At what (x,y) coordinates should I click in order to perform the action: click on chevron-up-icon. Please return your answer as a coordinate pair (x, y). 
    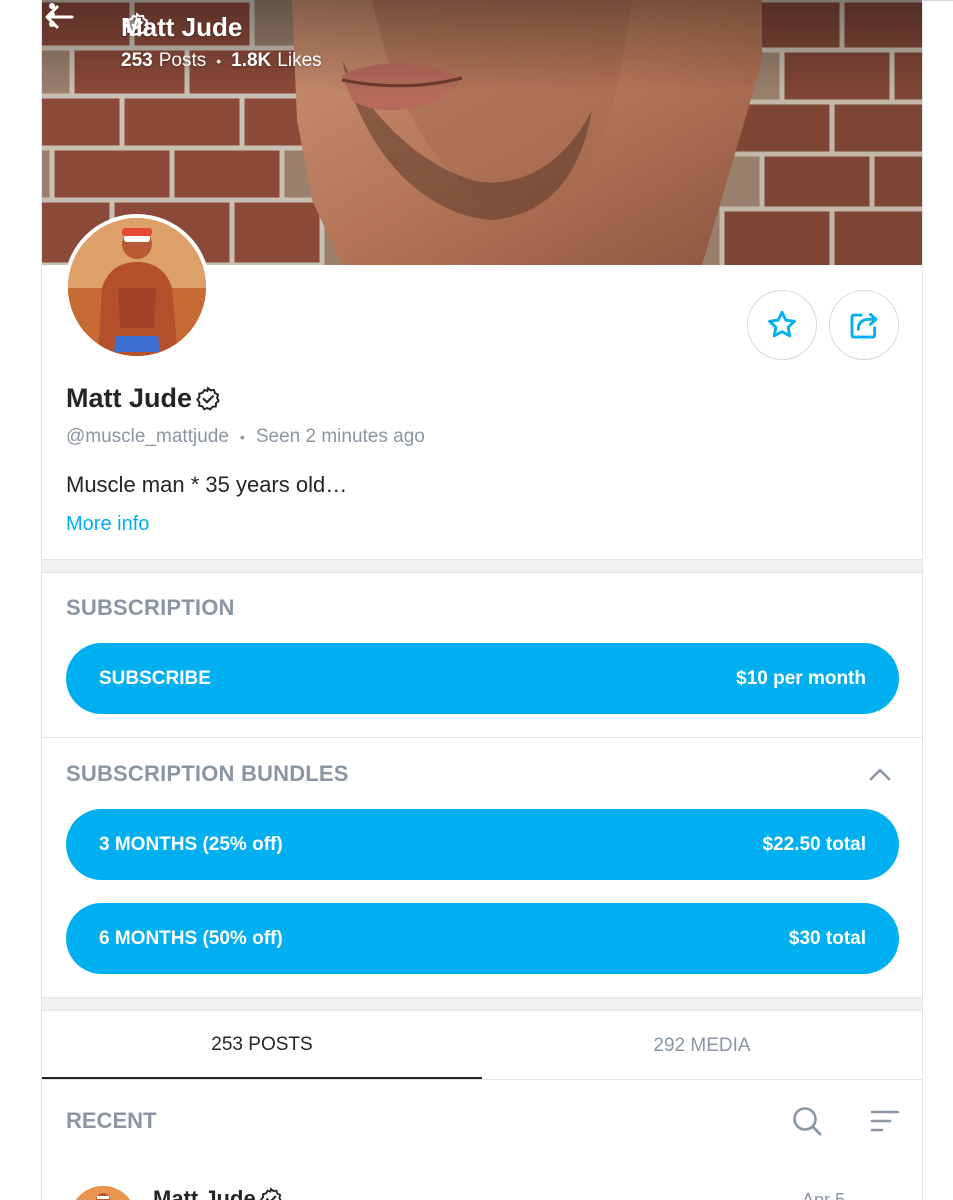
    Looking at the image, I should click on (880, 774).